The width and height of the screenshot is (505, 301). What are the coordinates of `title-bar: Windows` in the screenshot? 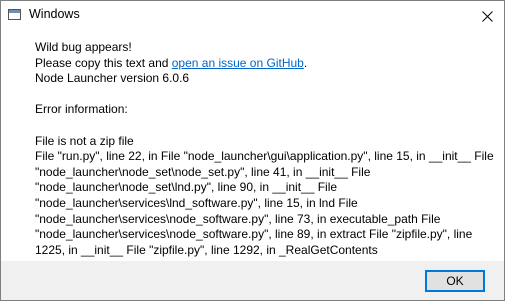 It's located at (252, 16).